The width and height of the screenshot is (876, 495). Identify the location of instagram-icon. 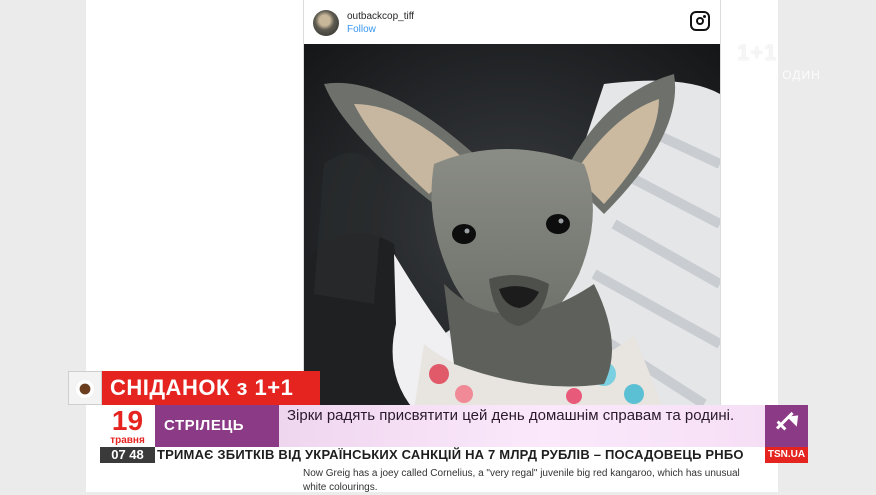
(700, 21).